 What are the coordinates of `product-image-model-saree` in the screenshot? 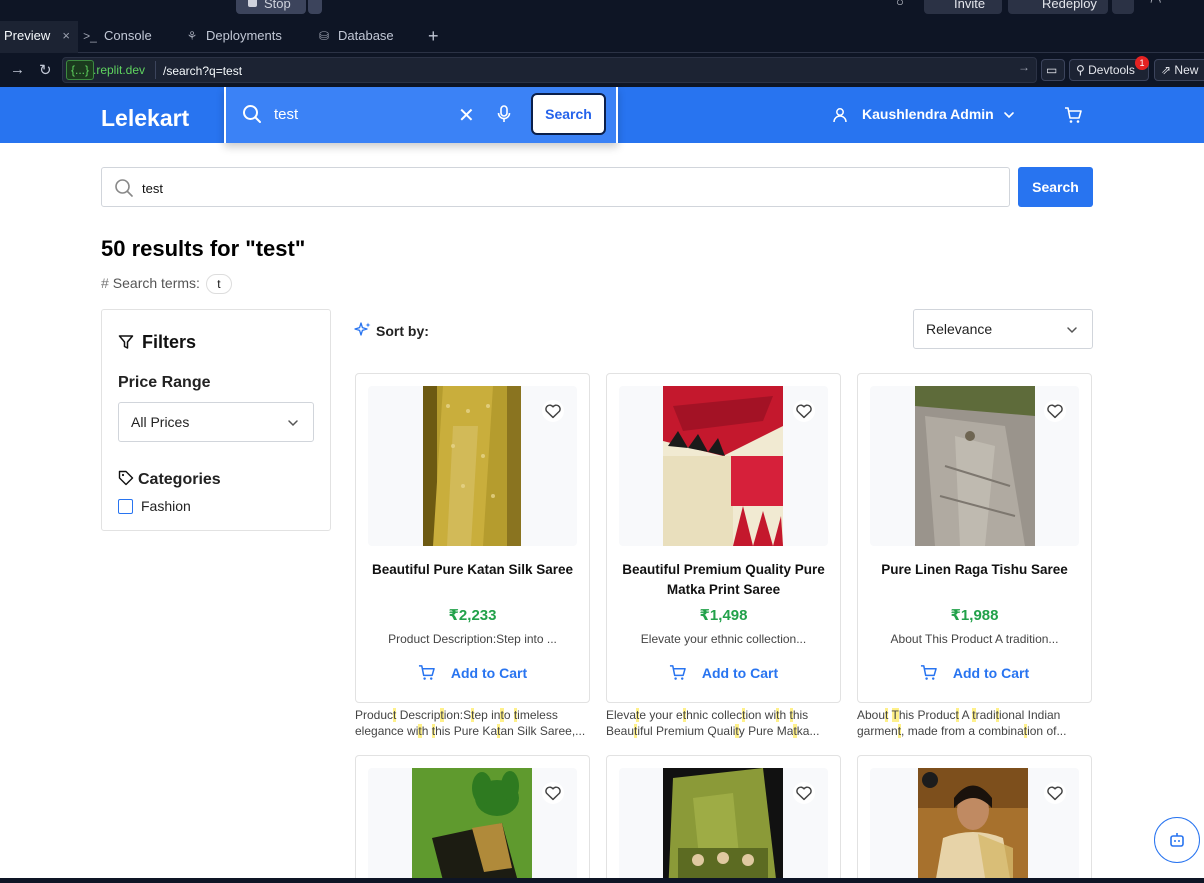 It's located at (973, 825).